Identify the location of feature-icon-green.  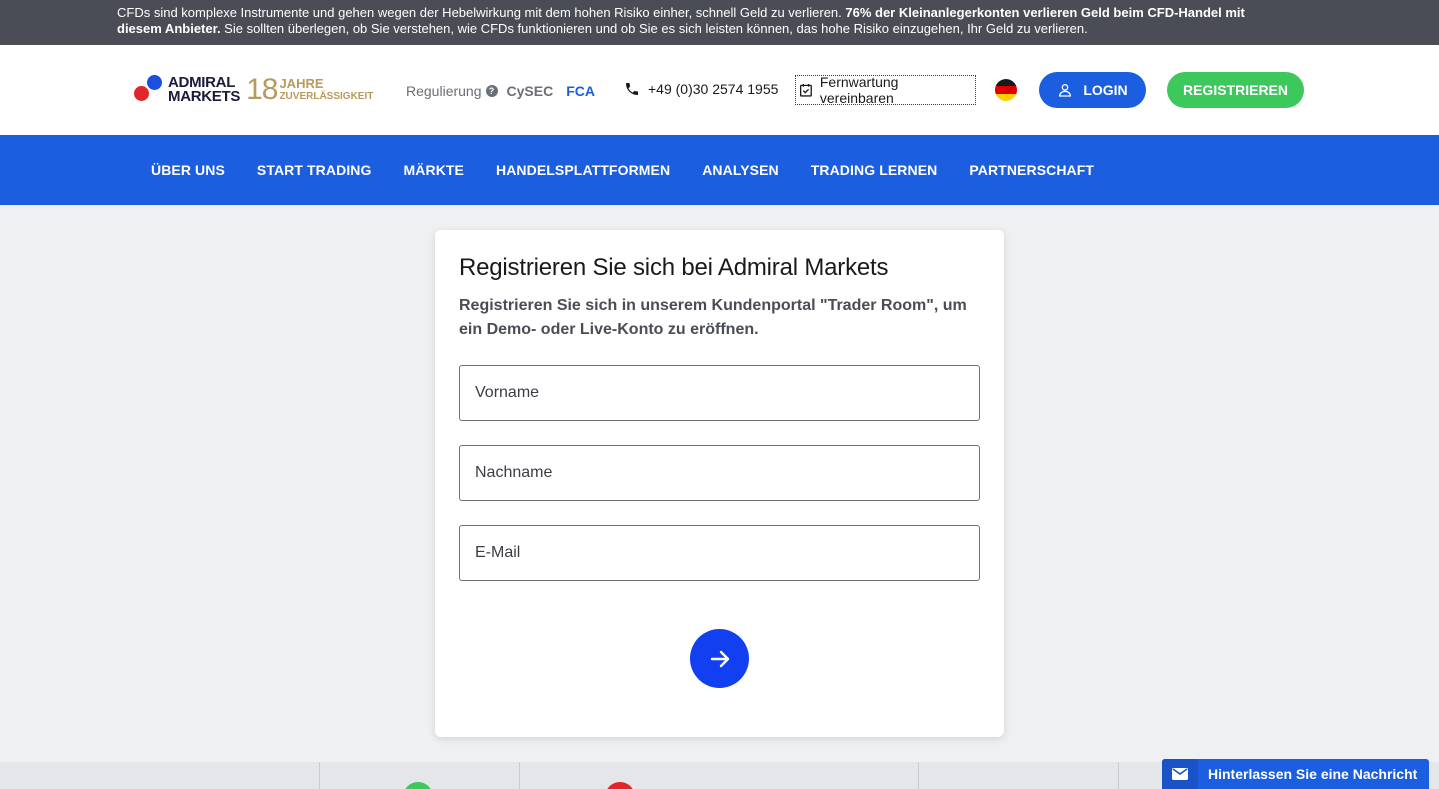
(418, 785).